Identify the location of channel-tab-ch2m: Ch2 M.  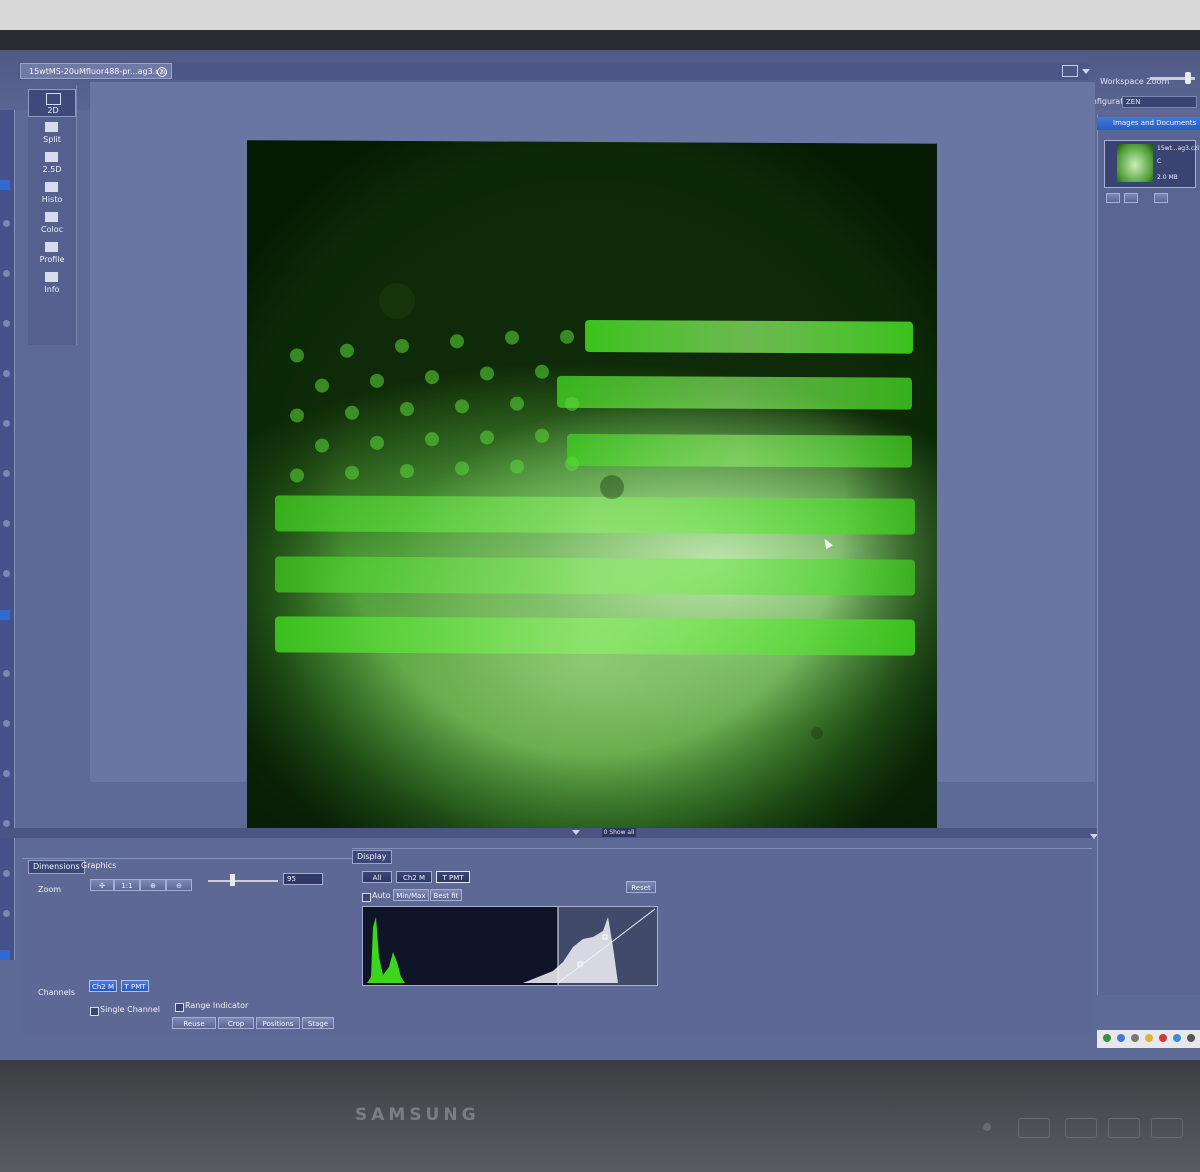
(414, 877).